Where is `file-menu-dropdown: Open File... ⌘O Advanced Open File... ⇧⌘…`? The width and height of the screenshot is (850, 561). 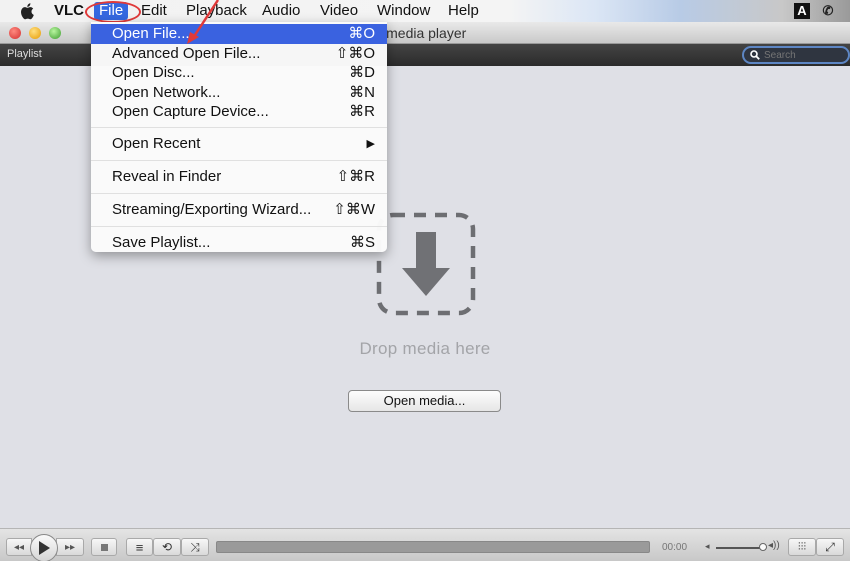
file-menu-dropdown: Open File... ⌘O Advanced Open File... ⇧⌘… is located at coordinates (239, 137).